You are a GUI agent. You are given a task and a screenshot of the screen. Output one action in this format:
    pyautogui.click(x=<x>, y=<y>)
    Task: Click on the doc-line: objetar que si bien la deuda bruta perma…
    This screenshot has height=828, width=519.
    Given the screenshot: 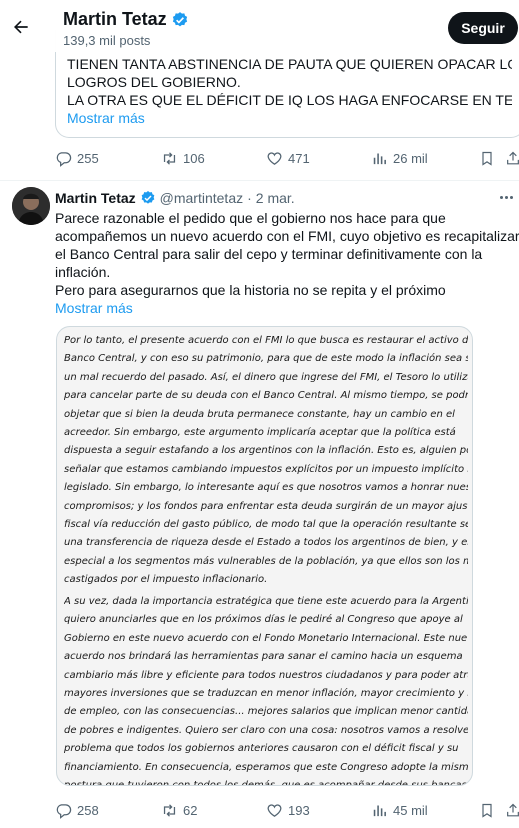 What is the action you would take?
    pyautogui.click(x=259, y=414)
    